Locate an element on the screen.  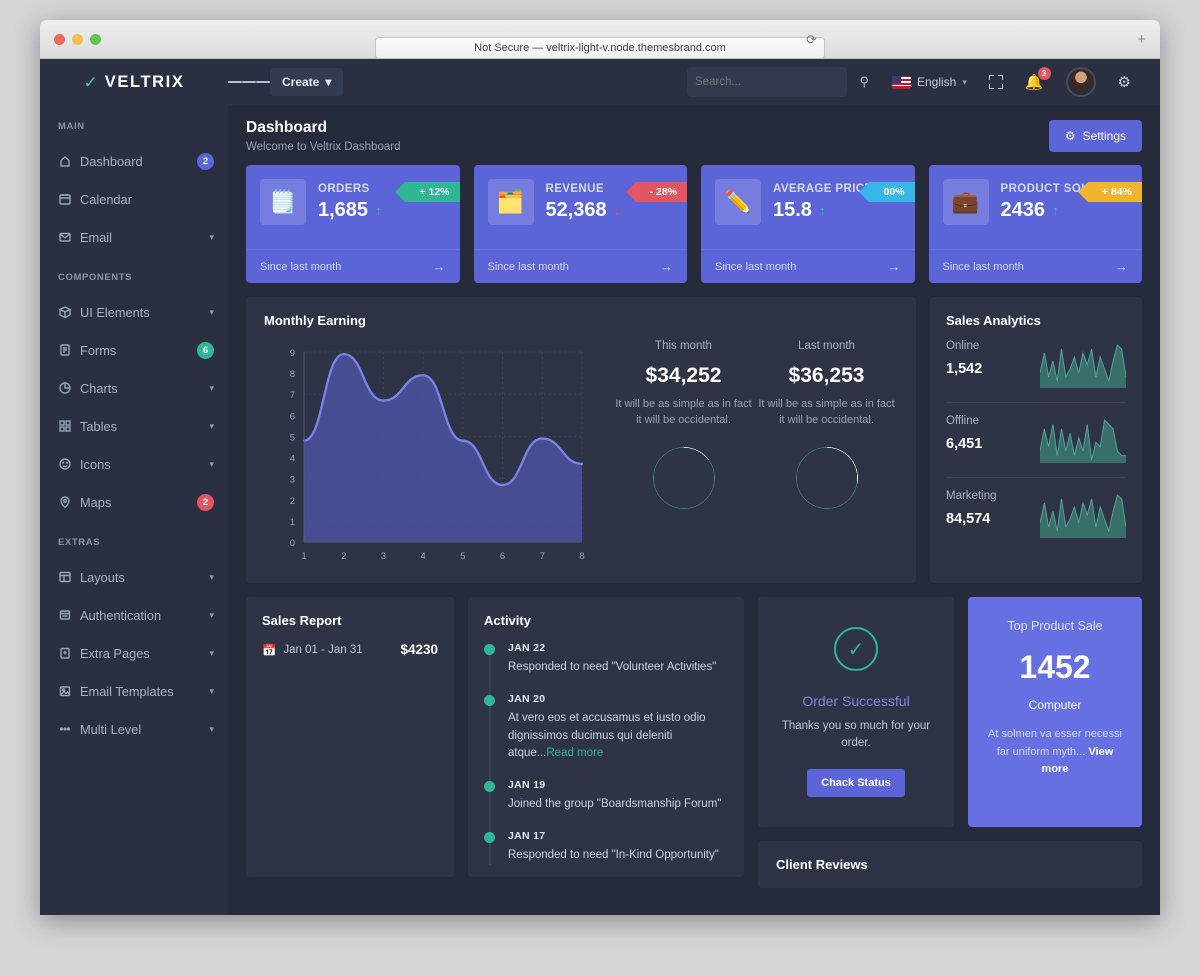
read-more-link: Read more is located at coordinates (574, 753).